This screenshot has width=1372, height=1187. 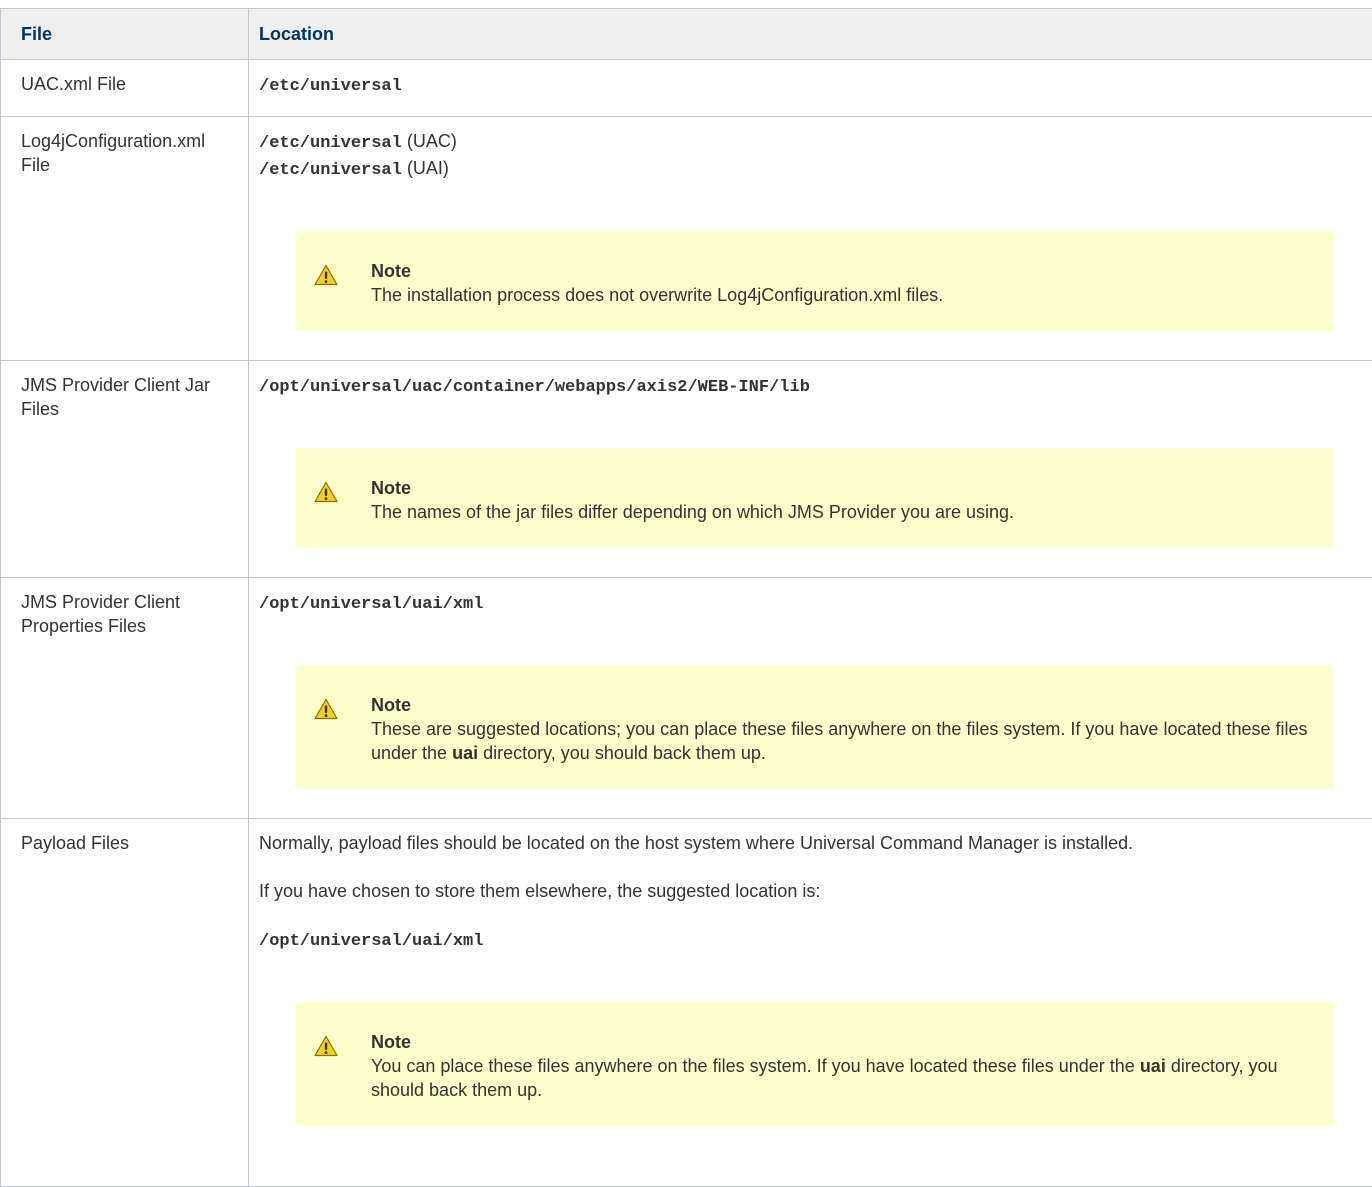 I want to click on file-cell: JMS Provider Client Jar Files, so click(x=125, y=469).